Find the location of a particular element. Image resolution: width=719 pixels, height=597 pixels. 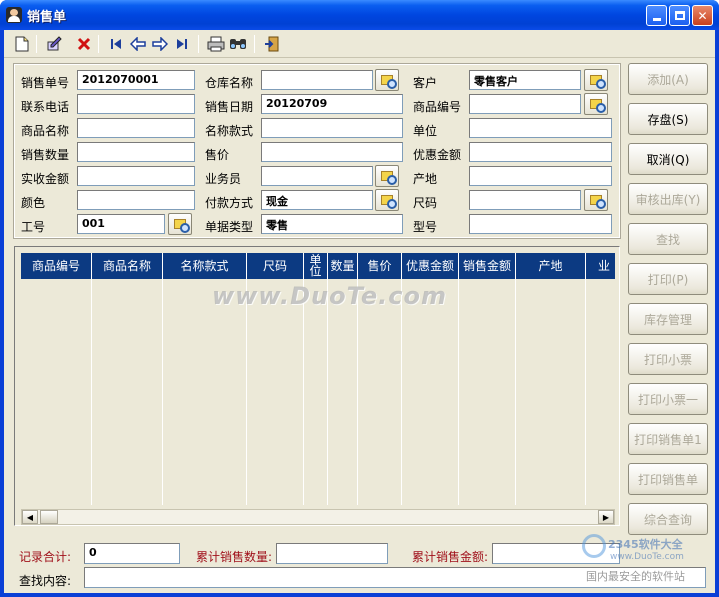

record-total-field: 0 is located at coordinates (132, 553).